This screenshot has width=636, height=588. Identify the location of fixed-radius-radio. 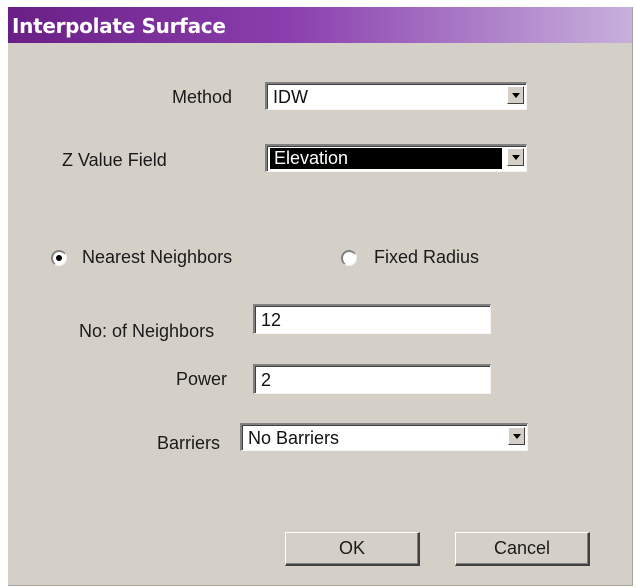
(349, 258).